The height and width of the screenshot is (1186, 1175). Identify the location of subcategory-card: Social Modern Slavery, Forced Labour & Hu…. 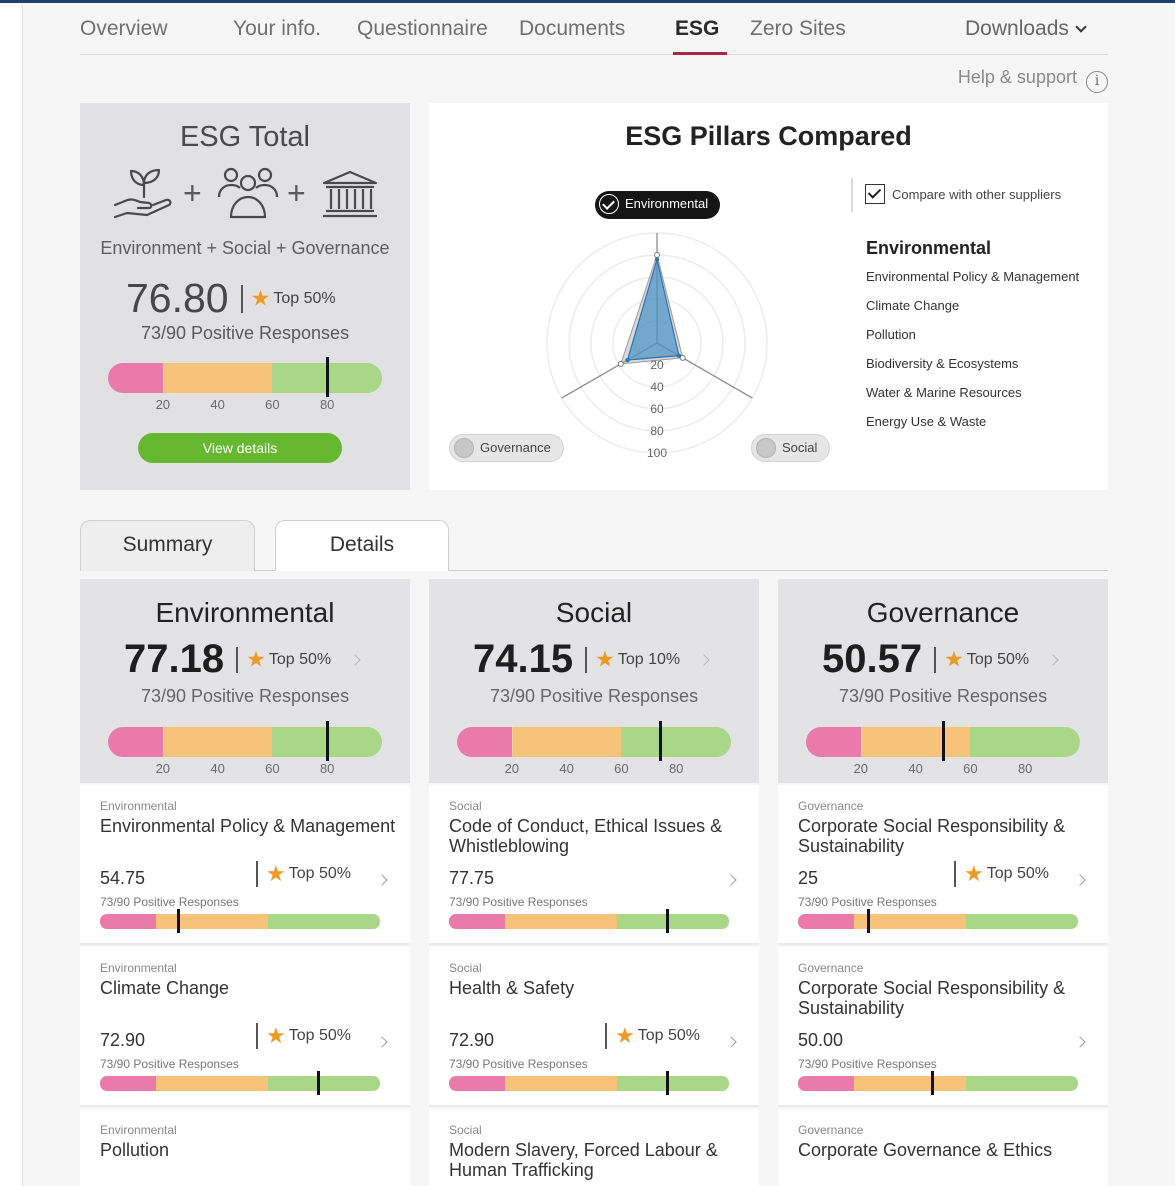
(594, 1147).